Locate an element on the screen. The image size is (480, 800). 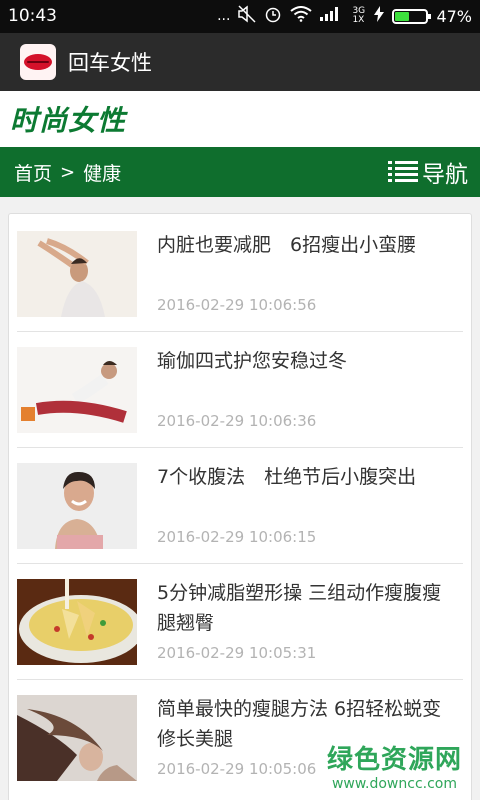
article-title: 瑜伽四式护您安稳过冬 is located at coordinates (307, 361).